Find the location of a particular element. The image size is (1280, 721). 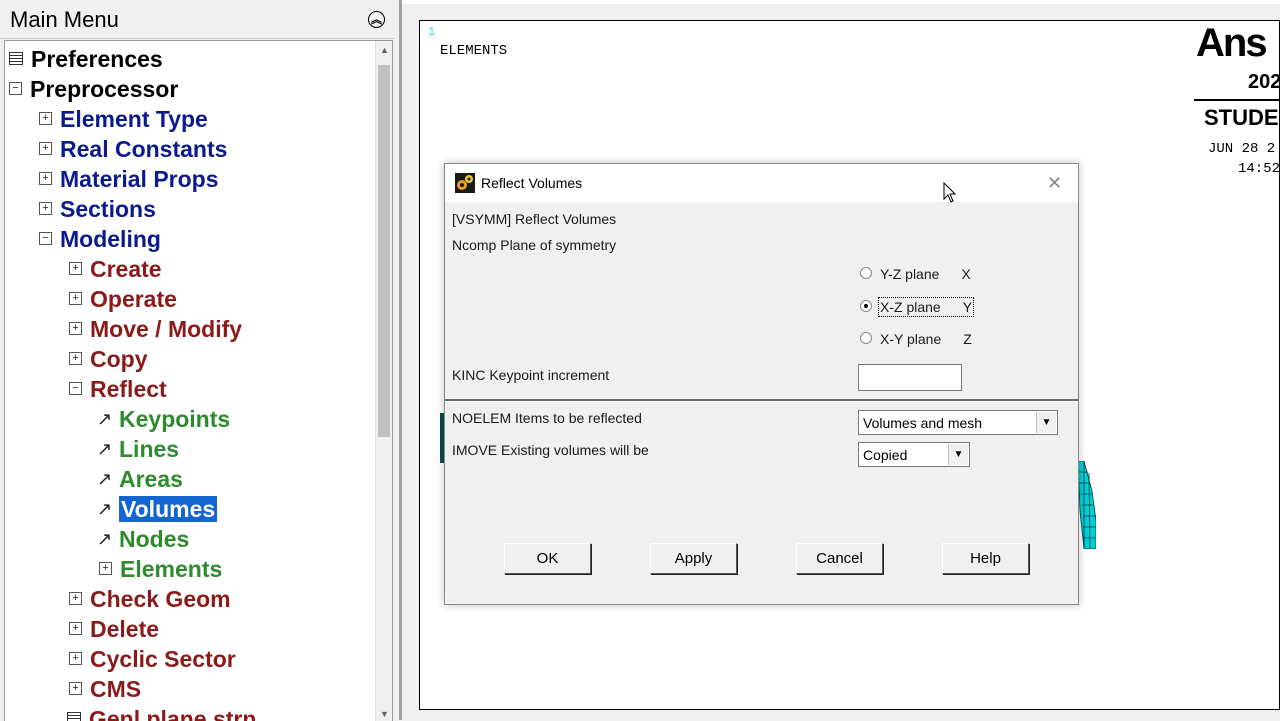

tree-item-reflect: − Reflect is located at coordinates (118, 389).